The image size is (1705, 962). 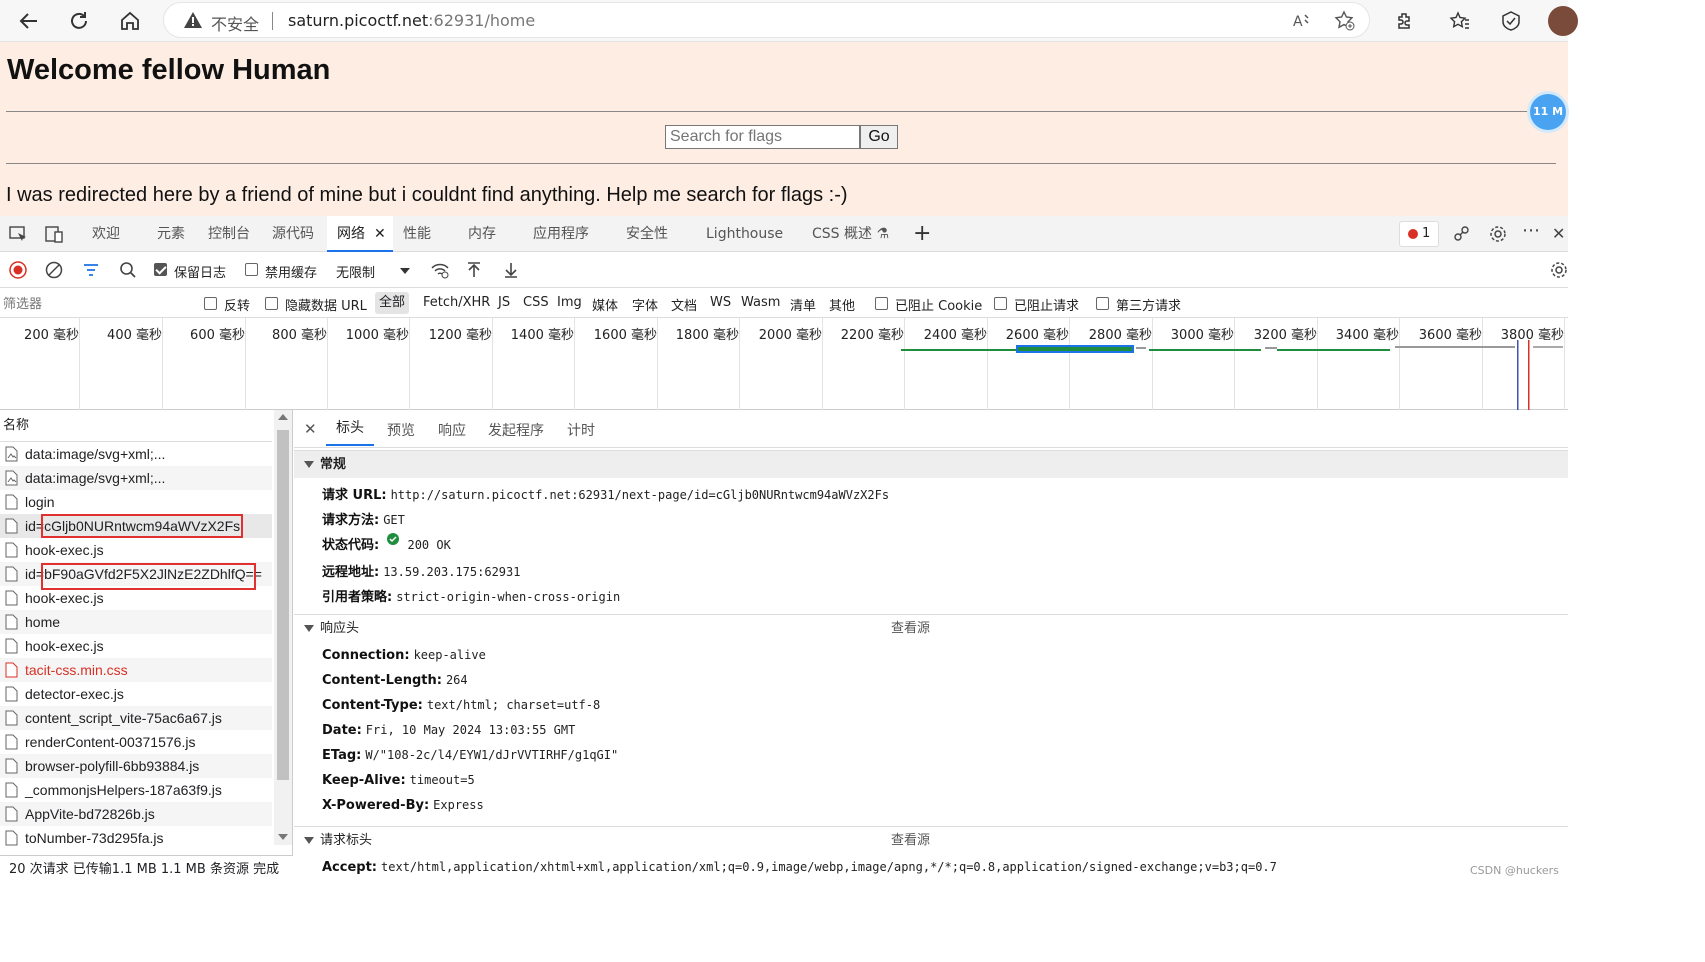 I want to click on tab-preview: 预览, so click(x=401, y=430).